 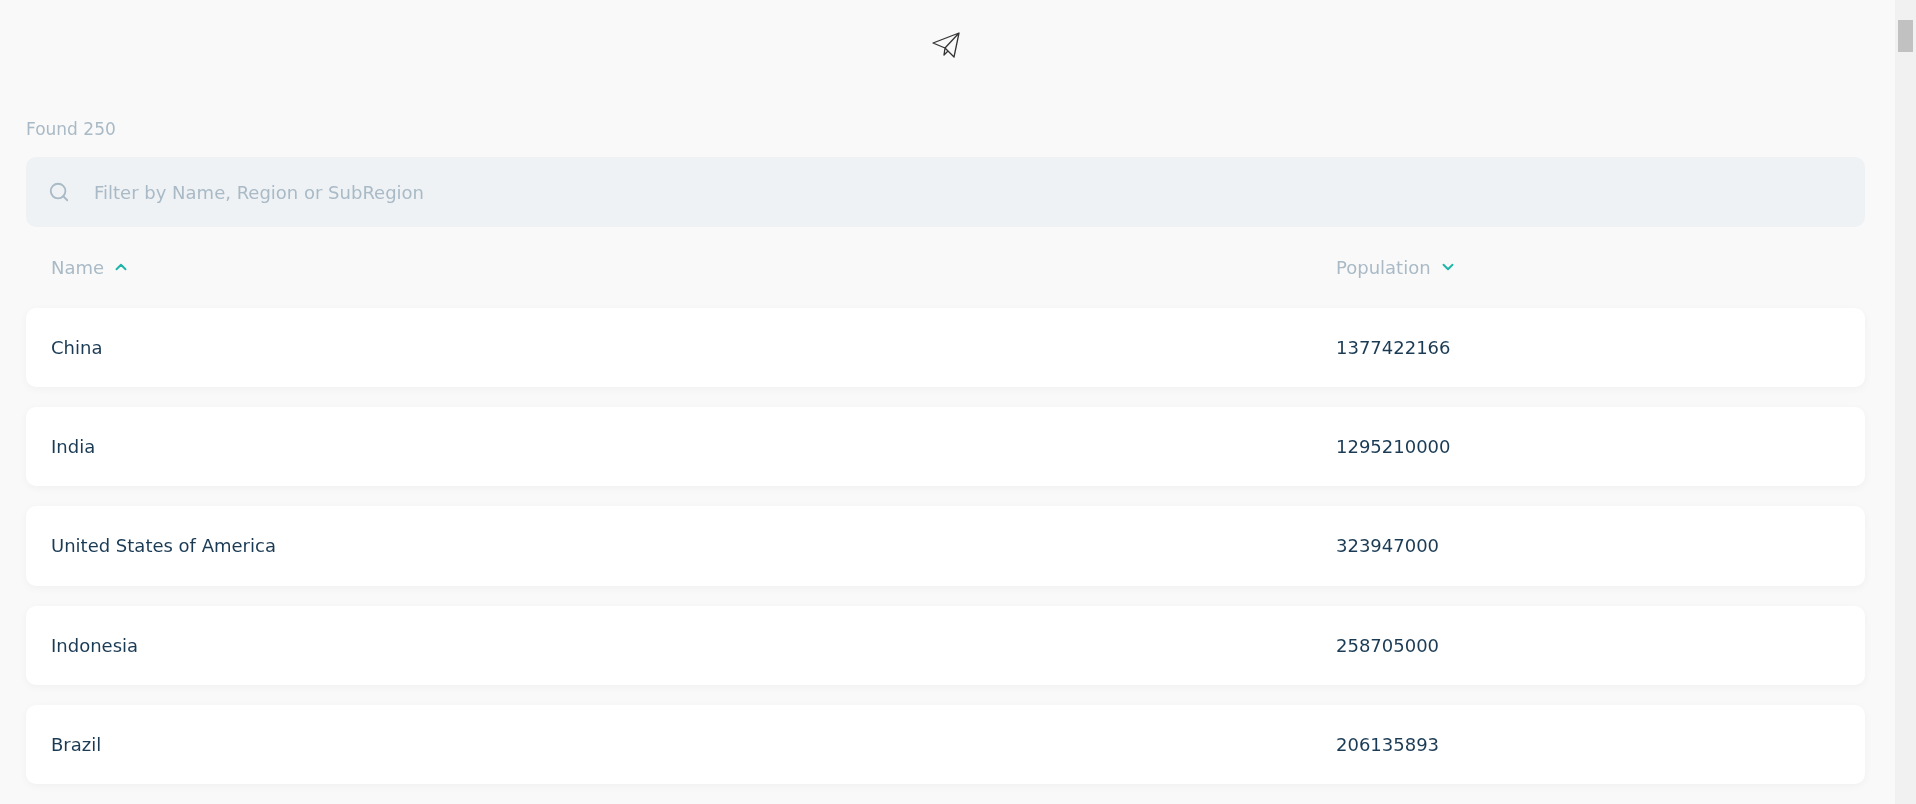 What do you see at coordinates (967, 192) in the screenshot?
I see `search-field: Filter by Name, Region or SubRegion` at bounding box center [967, 192].